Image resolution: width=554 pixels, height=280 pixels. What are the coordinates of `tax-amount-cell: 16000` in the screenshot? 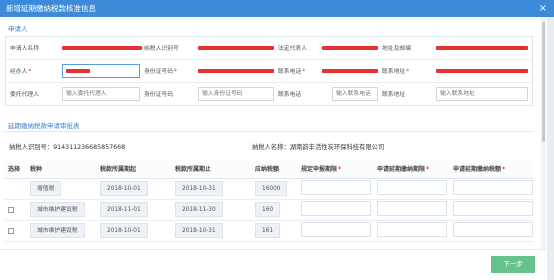 It's located at (271, 188).